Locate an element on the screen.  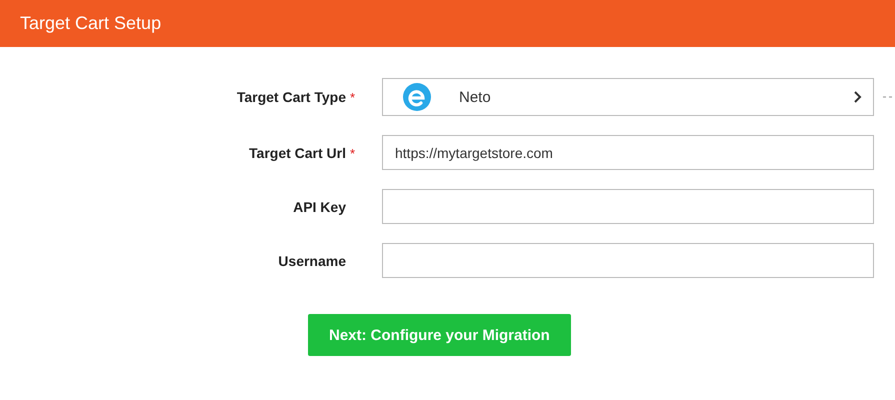
field-label: Username is located at coordinates (312, 260).